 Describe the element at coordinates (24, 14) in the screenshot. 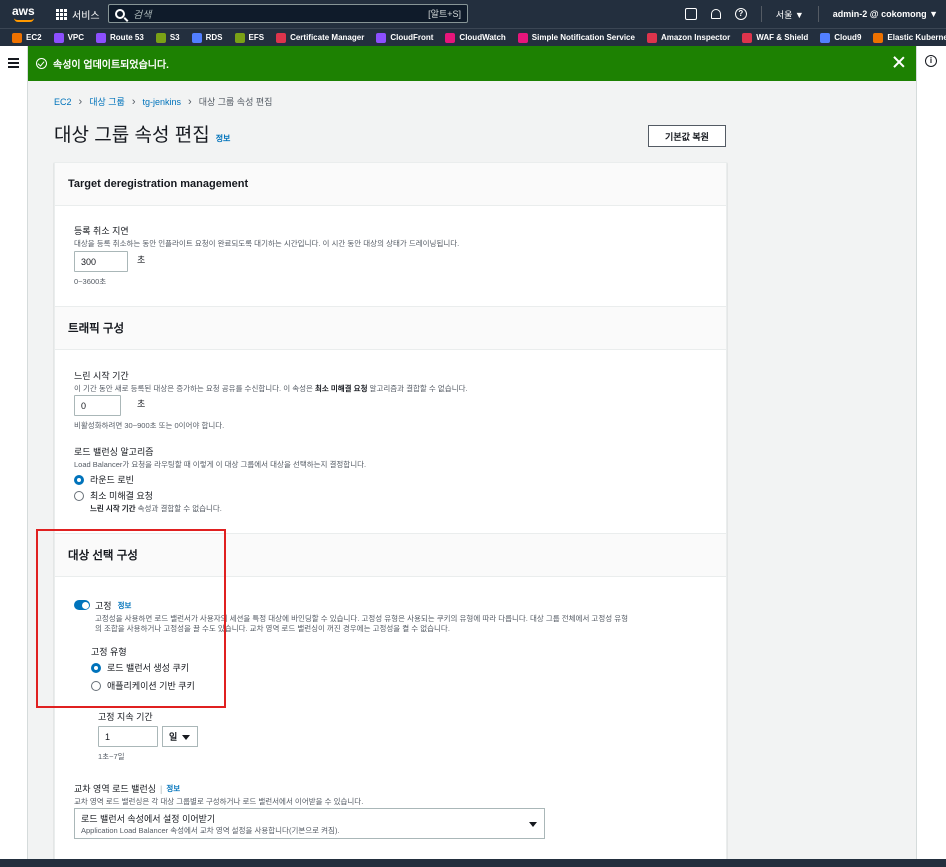

I see `aws-logo: aws` at that location.